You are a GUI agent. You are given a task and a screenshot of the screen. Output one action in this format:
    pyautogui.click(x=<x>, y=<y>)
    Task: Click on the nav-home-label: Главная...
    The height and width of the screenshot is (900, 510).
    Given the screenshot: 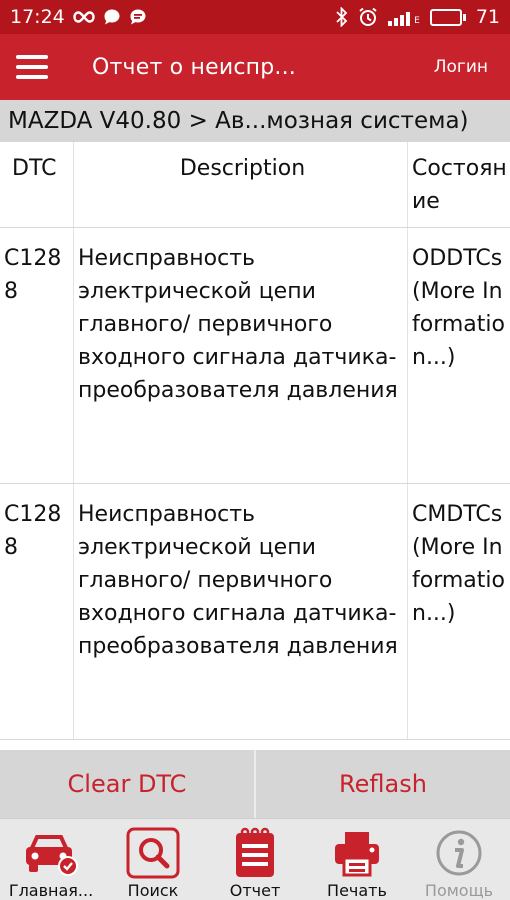 What is the action you would take?
    pyautogui.click(x=51, y=890)
    